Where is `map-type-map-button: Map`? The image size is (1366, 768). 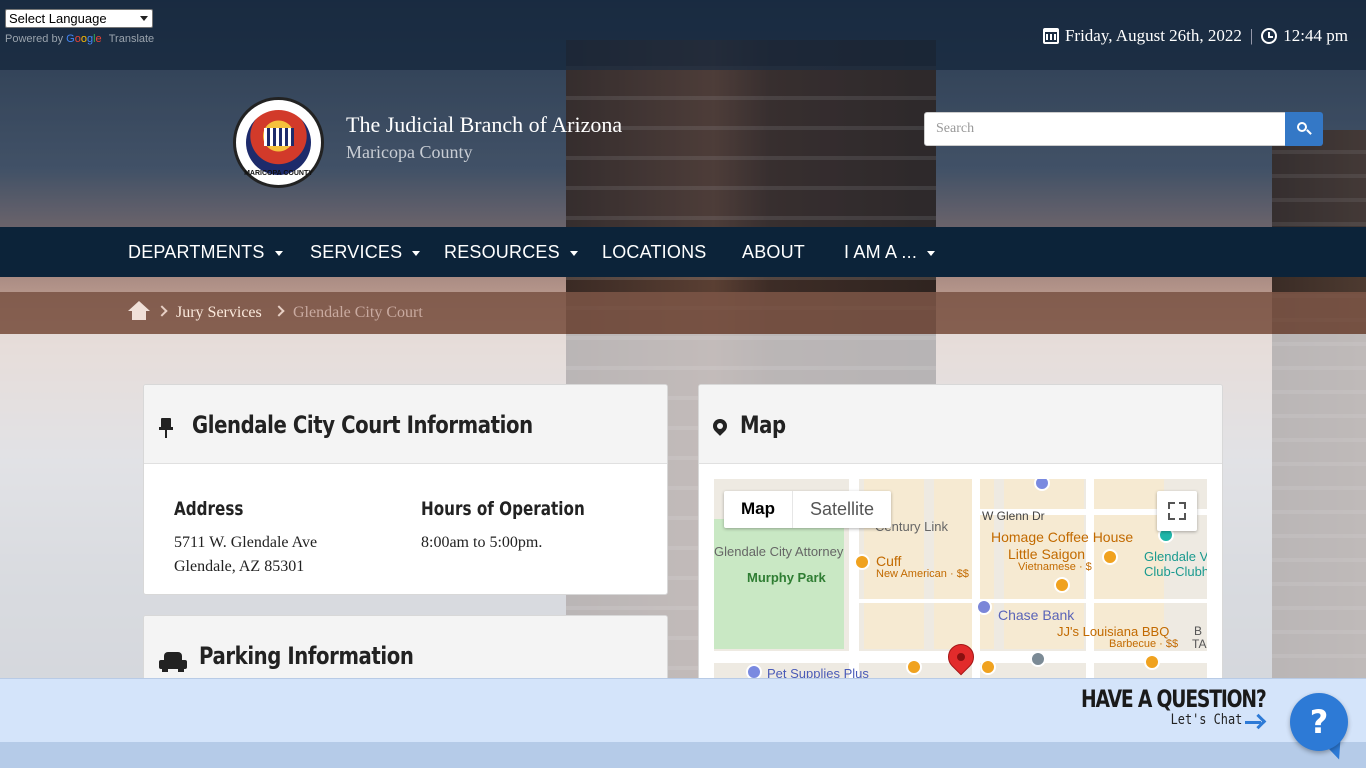
map-type-map-button: Map is located at coordinates (758, 509).